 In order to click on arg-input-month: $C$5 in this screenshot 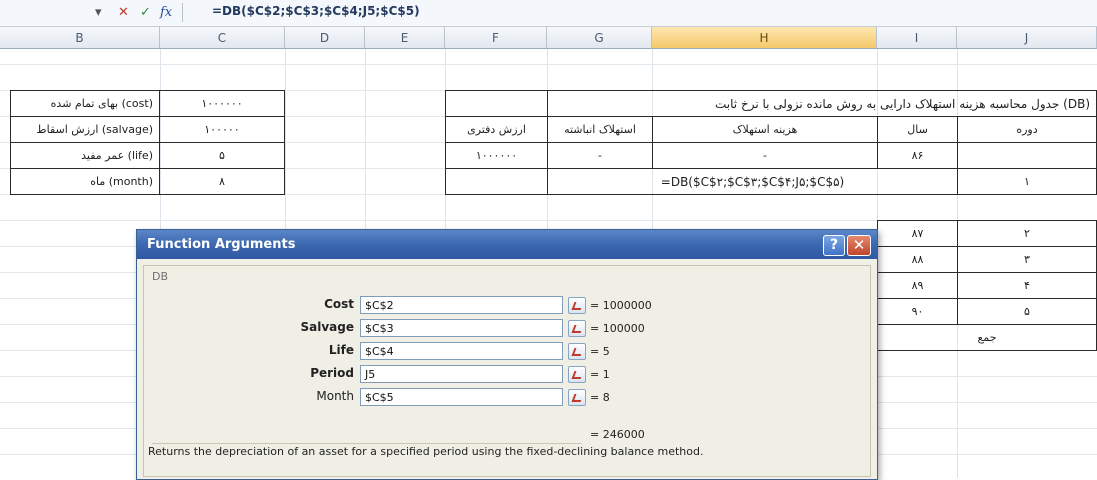, I will do `click(461, 397)`.